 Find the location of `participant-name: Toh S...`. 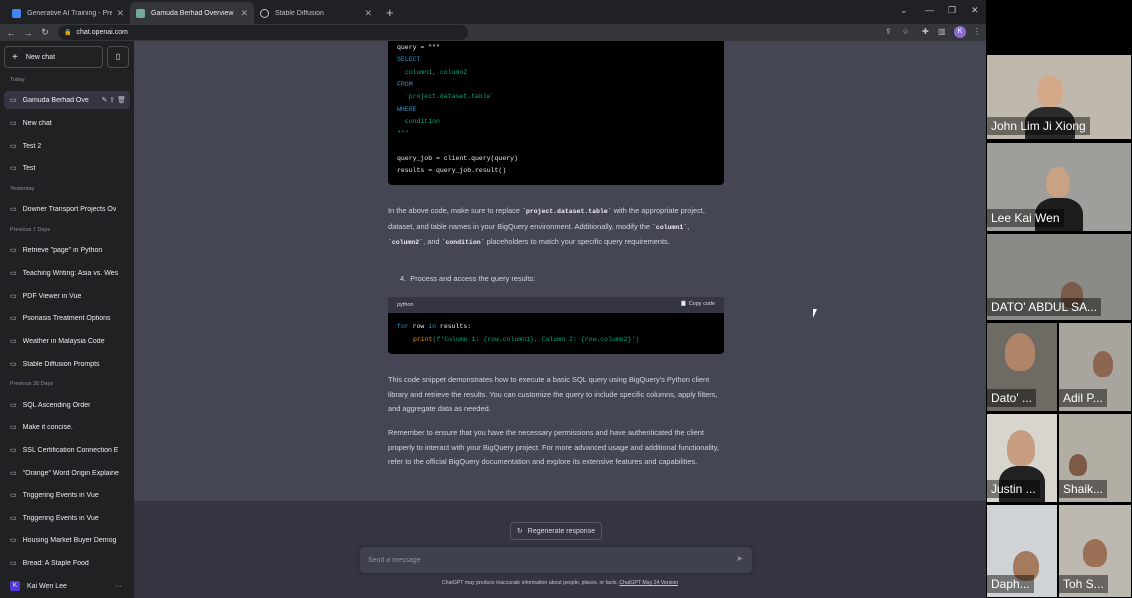

participant-name: Toh S... is located at coordinates (1083, 584).